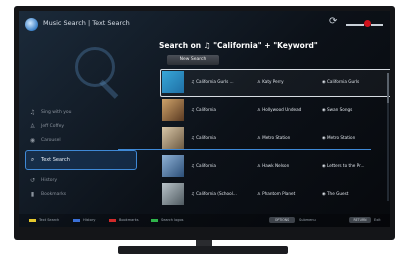 Image resolution: width=401 pixels, height=259 pixels. What do you see at coordinates (84, 126) in the screenshot?
I see `sidebar-item-jeff-coffey: ♙ Jeff Coffey` at bounding box center [84, 126].